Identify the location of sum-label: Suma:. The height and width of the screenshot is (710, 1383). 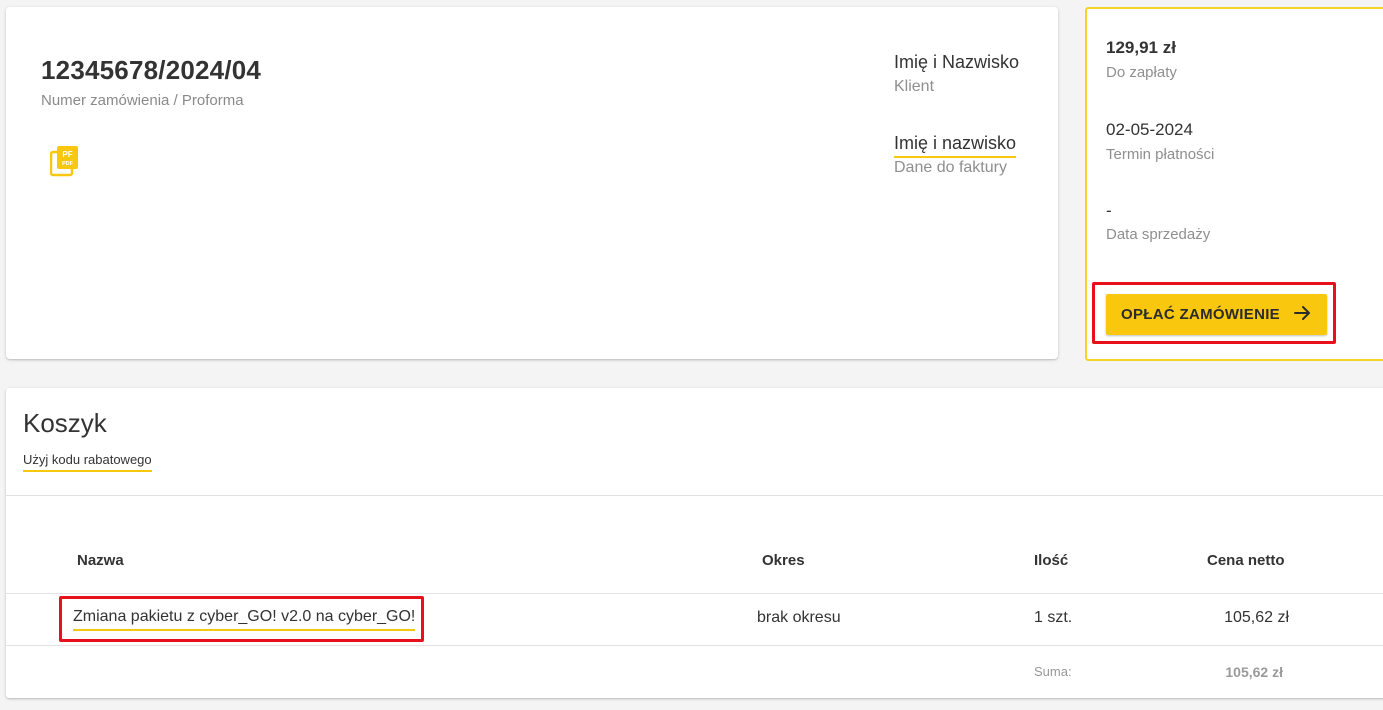
(1053, 671).